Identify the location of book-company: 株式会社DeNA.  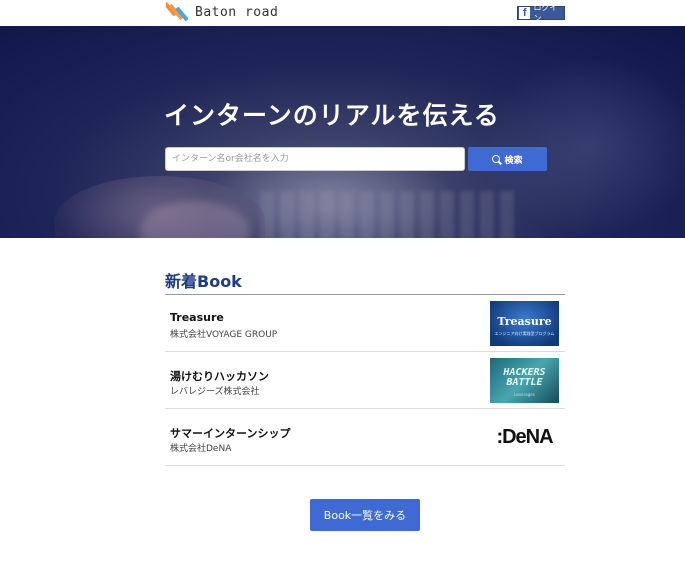
(201, 449).